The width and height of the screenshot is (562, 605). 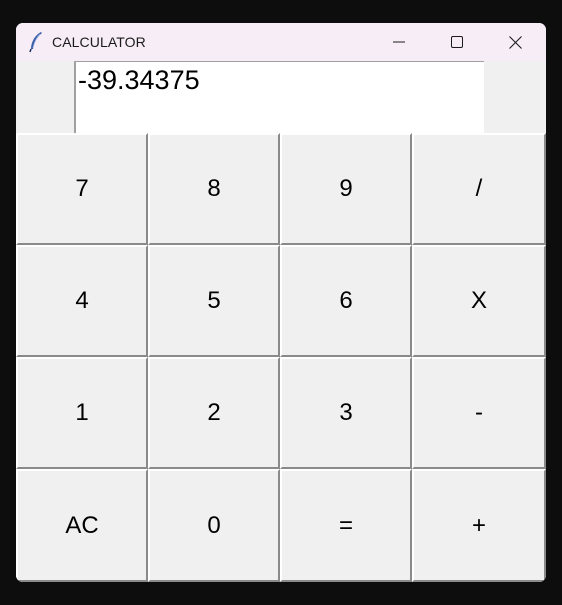 What do you see at coordinates (479, 413) in the screenshot?
I see `key-subtract: -` at bounding box center [479, 413].